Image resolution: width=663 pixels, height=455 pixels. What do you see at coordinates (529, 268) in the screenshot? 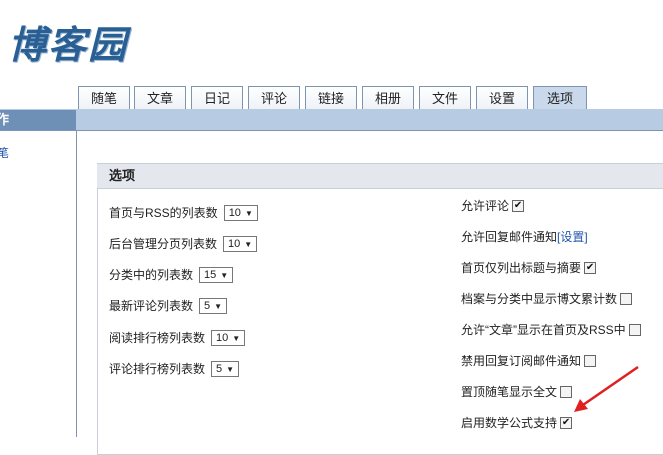
I see `setting-home-title-only: 首页仅列出标题与摘要 ✔` at bounding box center [529, 268].